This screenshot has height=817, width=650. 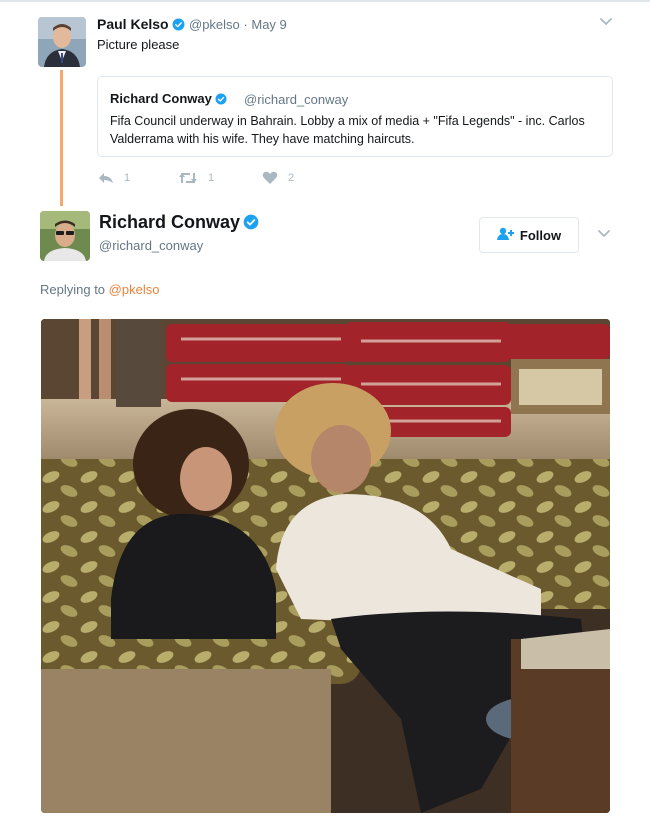 I want to click on avatar-paul-kelso, so click(x=62, y=42).